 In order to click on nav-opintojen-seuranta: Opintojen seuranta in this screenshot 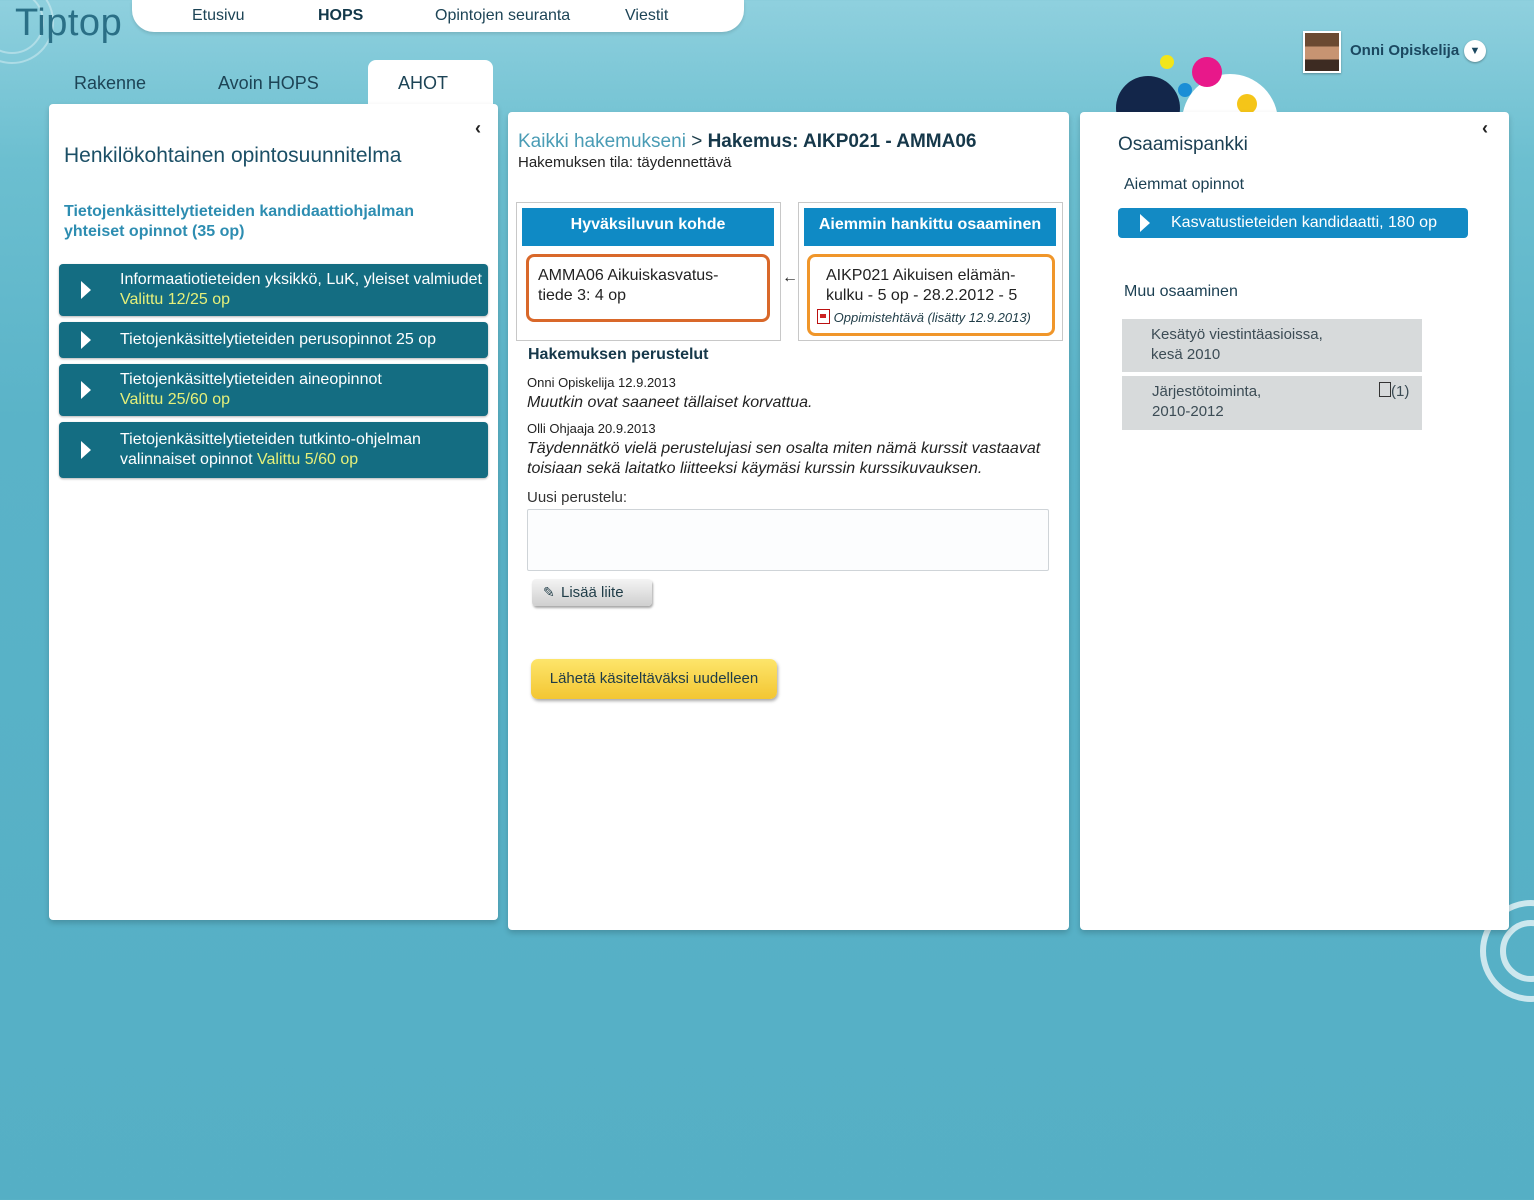, I will do `click(502, 16)`.